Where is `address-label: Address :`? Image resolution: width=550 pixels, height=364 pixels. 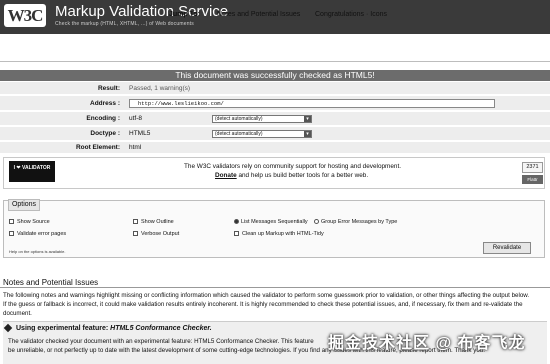 address-label: Address : is located at coordinates (105, 103).